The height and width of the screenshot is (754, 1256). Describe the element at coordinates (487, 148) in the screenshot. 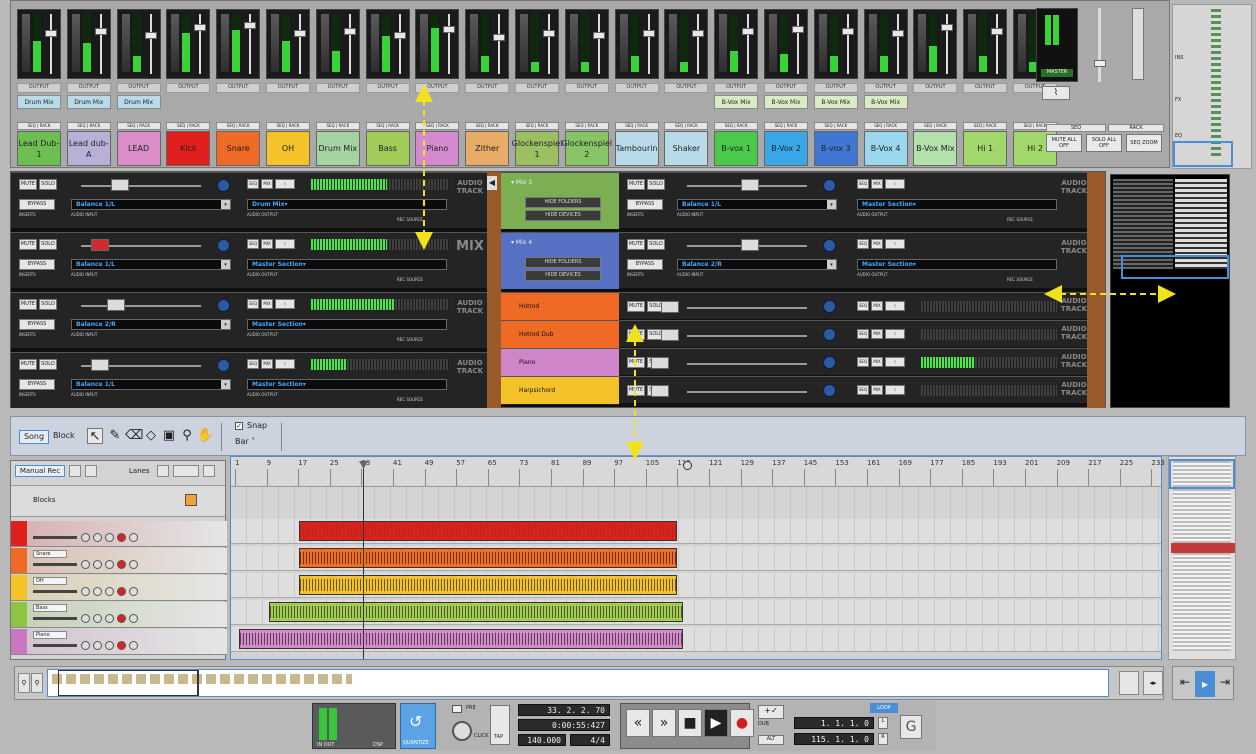

I see `channel-name: Zither` at that location.